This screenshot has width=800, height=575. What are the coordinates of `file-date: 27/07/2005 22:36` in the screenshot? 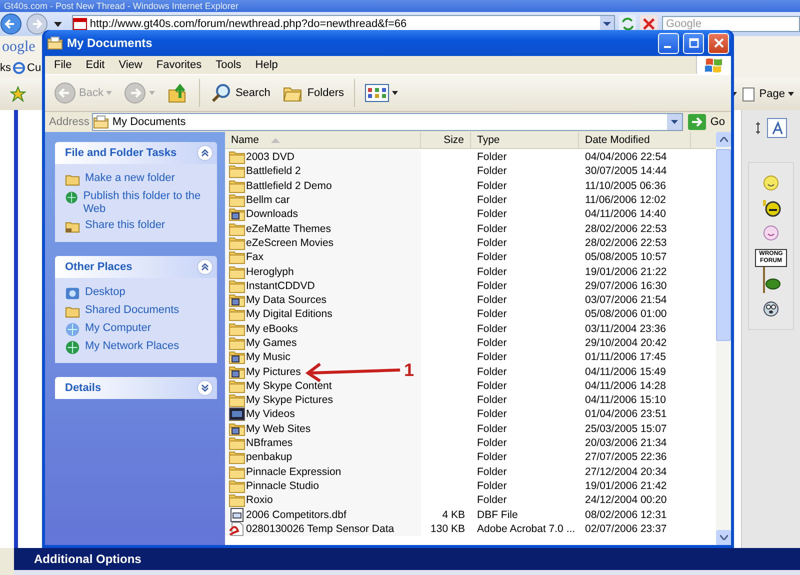 It's located at (626, 457).